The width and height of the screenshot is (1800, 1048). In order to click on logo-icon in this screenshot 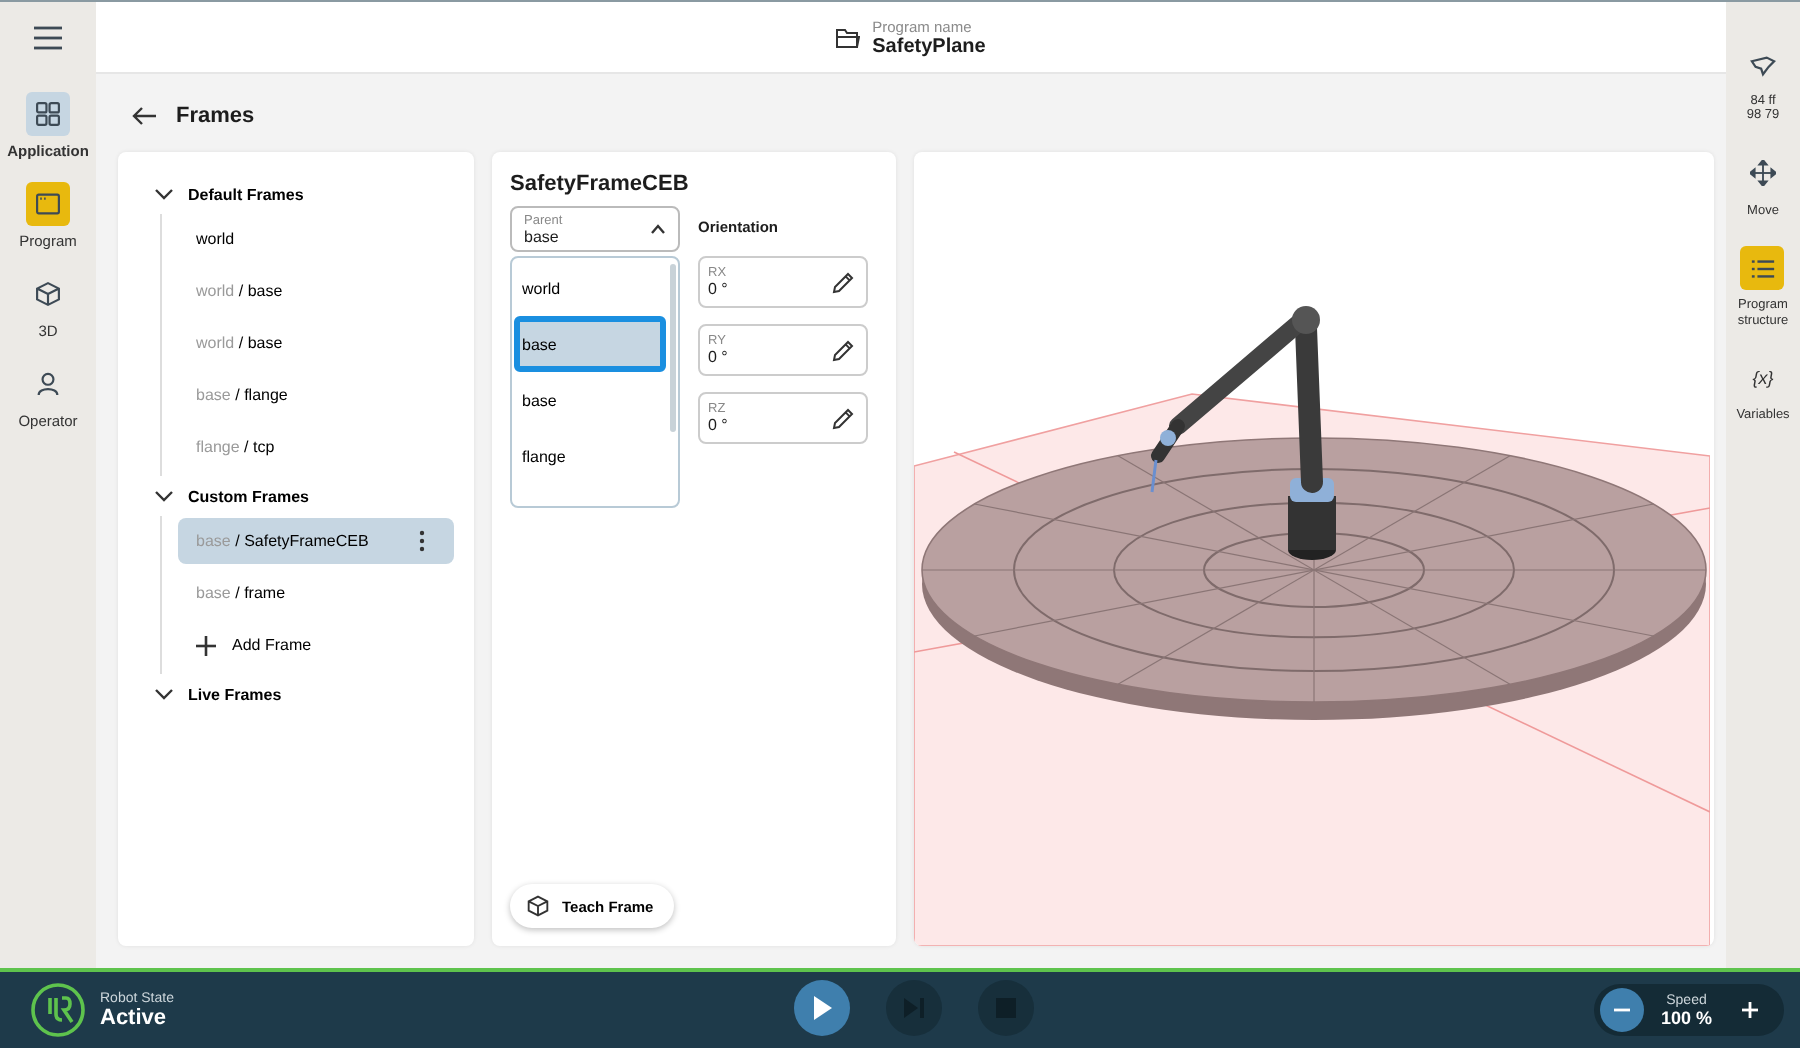, I will do `click(58, 1010)`.